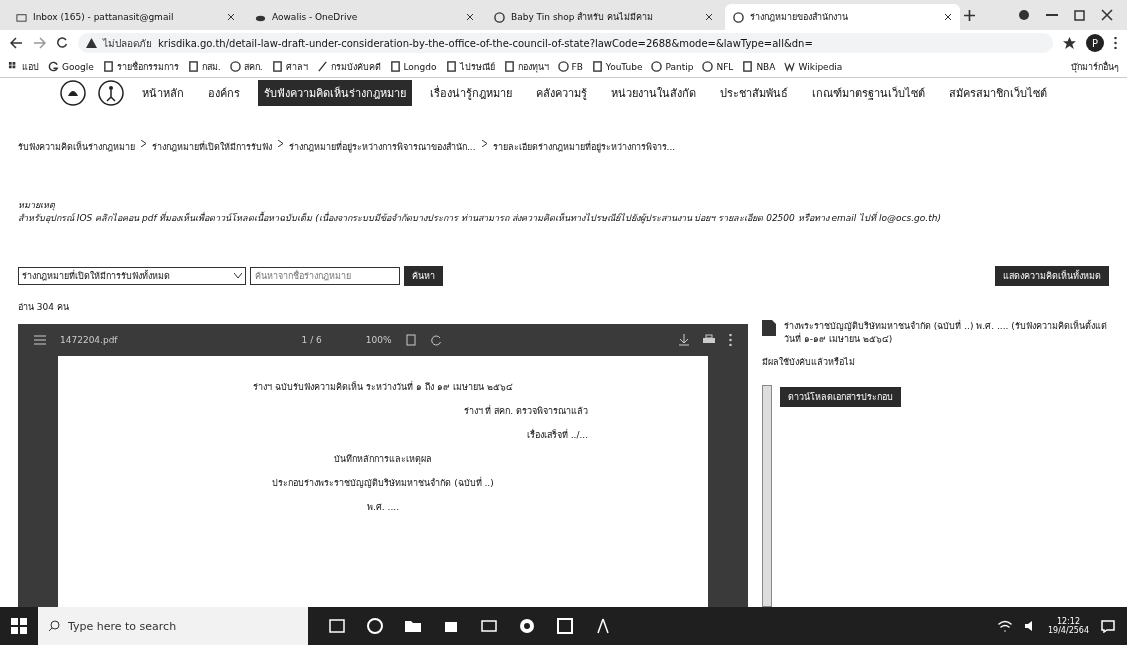 This screenshot has height=645, width=1127. Describe the element at coordinates (526, 66) in the screenshot. I see `bookmark: กองทุนฯ` at that location.